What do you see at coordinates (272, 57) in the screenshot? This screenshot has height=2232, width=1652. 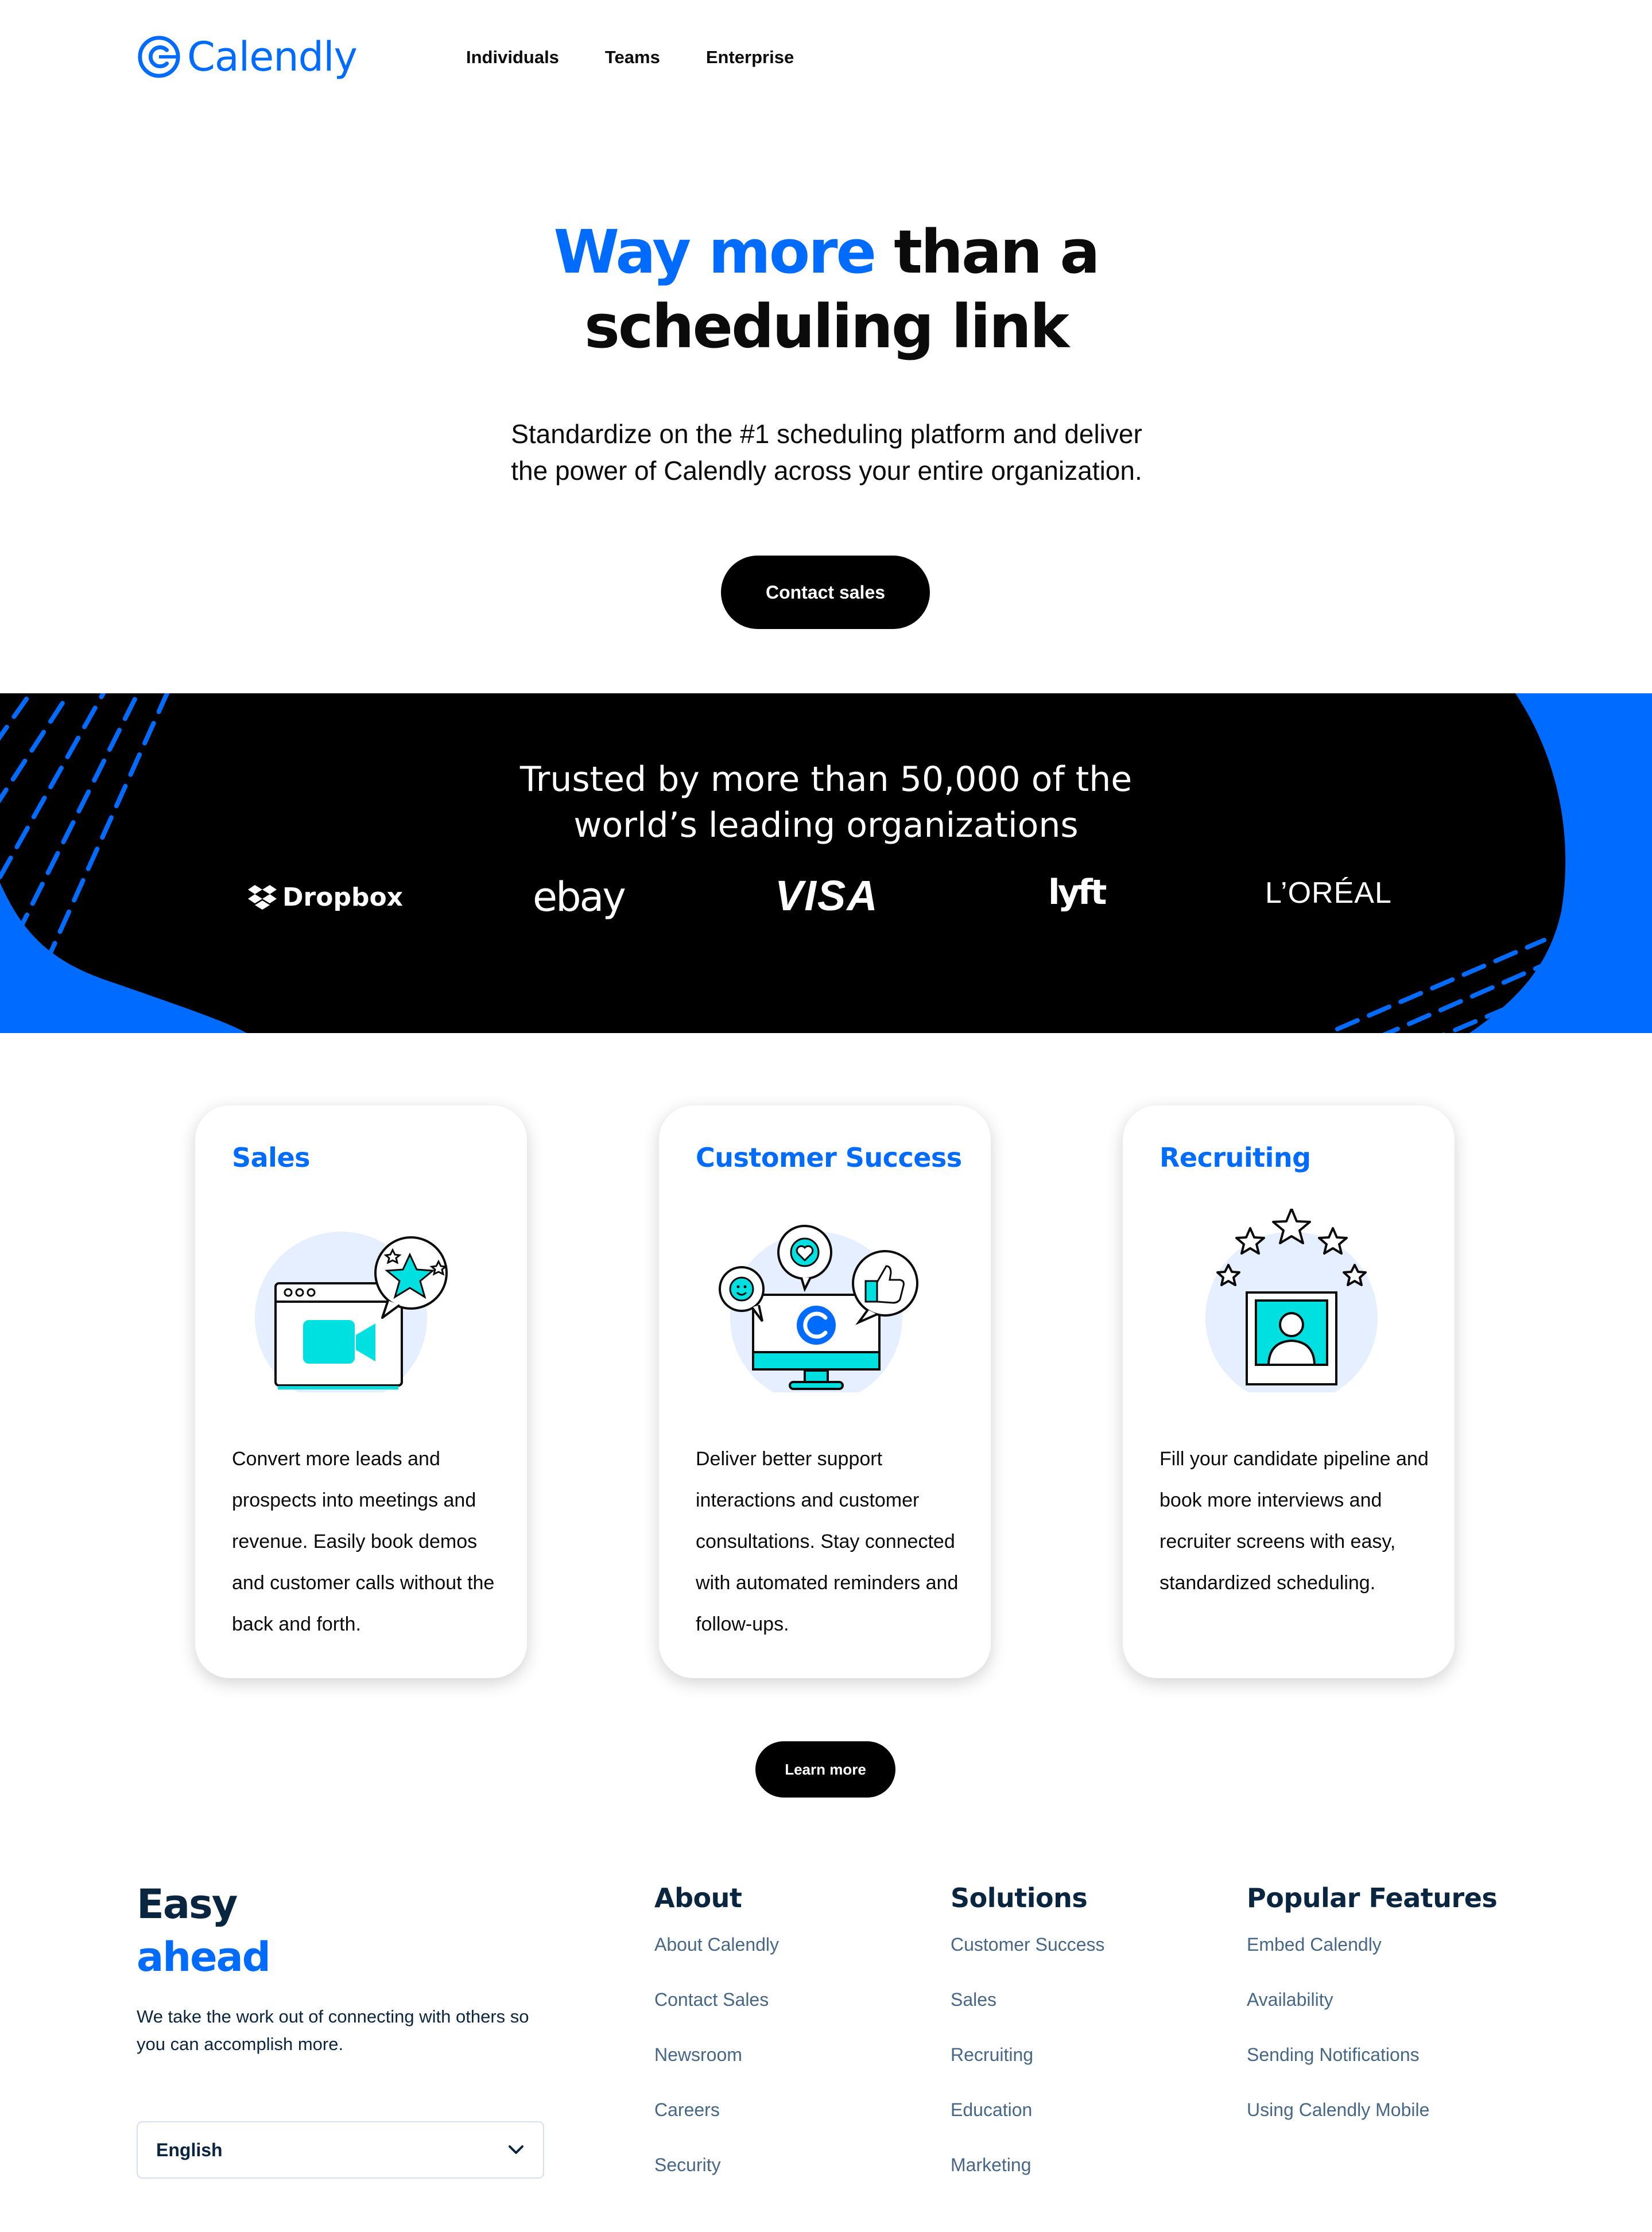 I see `logo-wordmark: Calendly` at bounding box center [272, 57].